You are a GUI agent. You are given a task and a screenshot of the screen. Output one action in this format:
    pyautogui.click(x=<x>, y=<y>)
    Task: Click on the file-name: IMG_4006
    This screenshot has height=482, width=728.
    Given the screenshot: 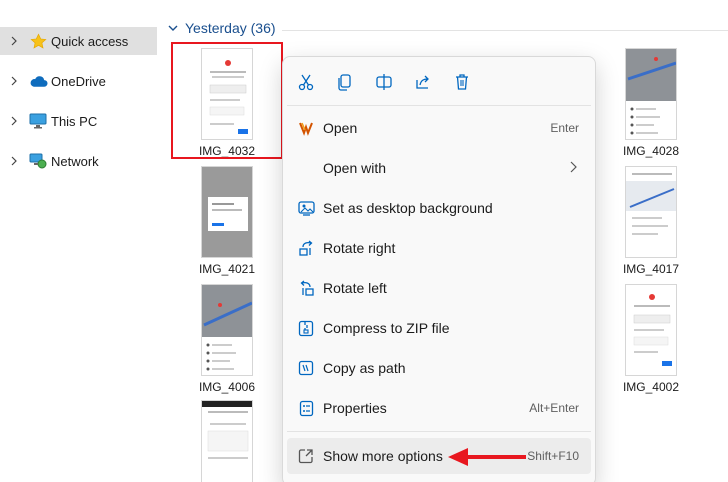 What is the action you would take?
    pyautogui.click(x=227, y=387)
    